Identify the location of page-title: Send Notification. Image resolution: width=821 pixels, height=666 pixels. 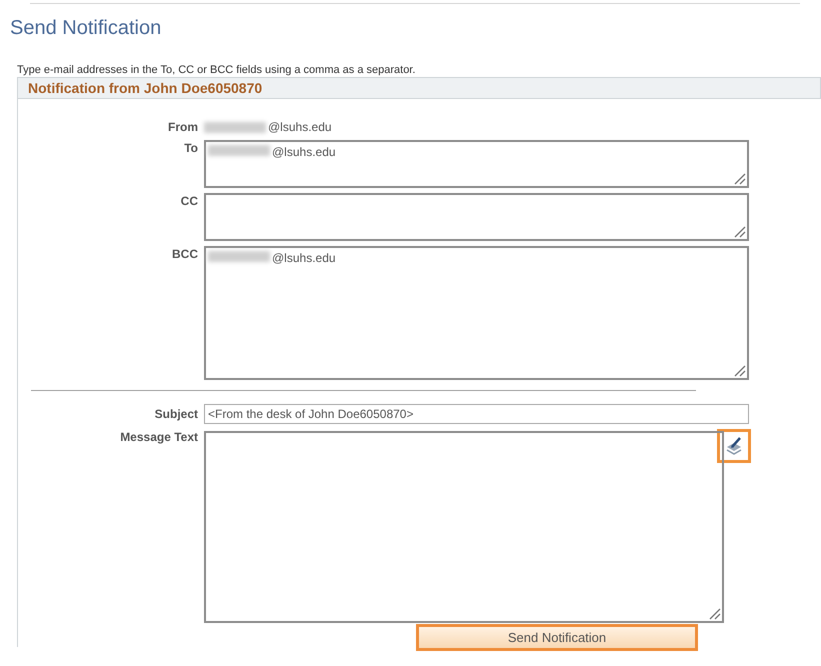
(86, 28).